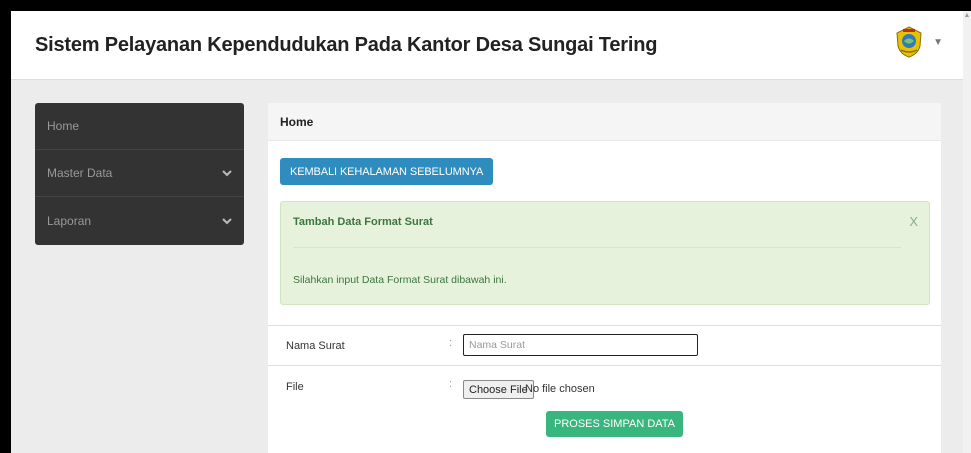  Describe the element at coordinates (363, 222) in the screenshot. I see `alert-title: Tambah Data Format Surat` at that location.